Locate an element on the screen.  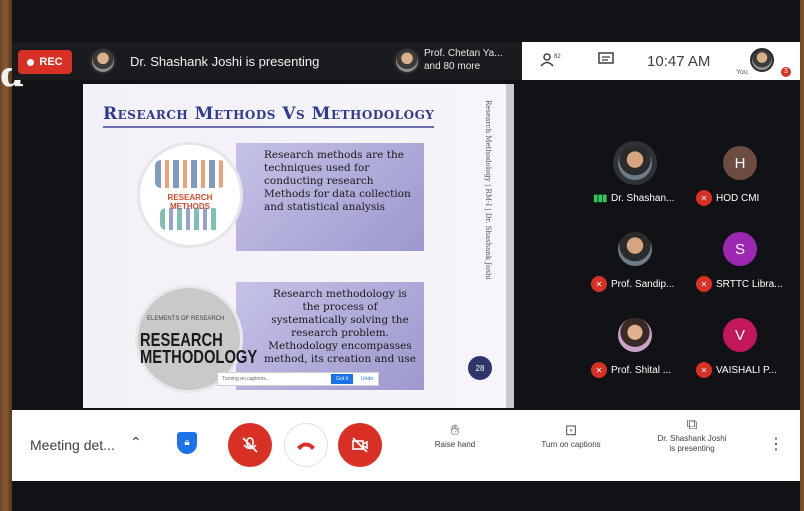
present-now-button: ⧉ Dr. Shashank Joshi is presenting is located at coordinates (692, 435).